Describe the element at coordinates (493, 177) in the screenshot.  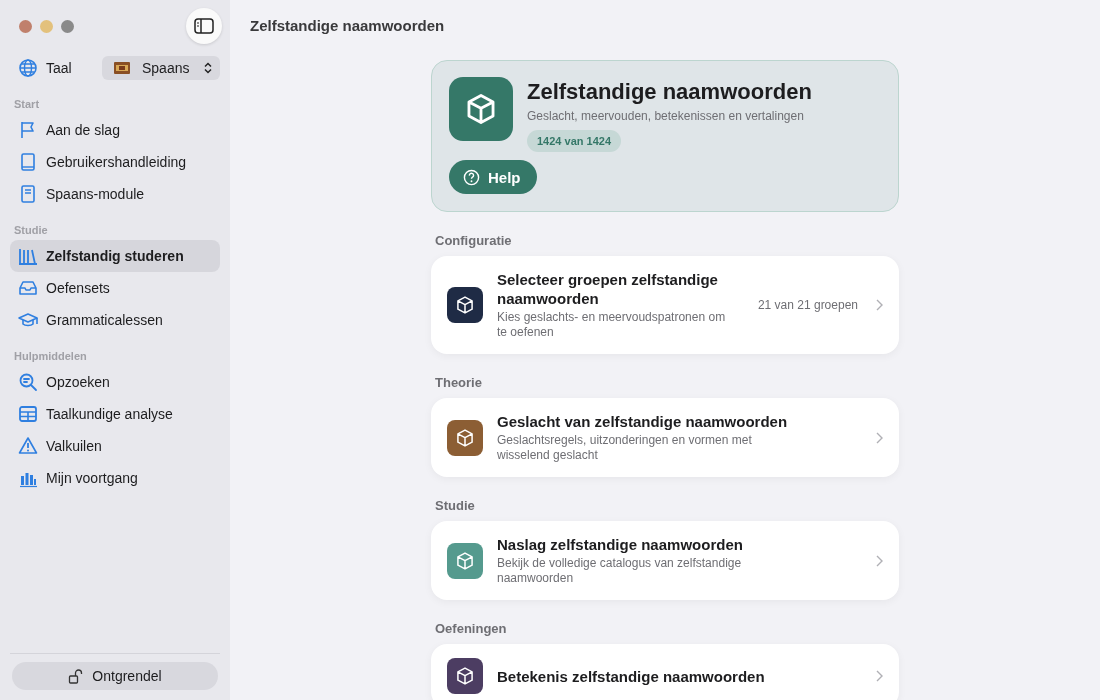
I see `help-button: Help` at that location.